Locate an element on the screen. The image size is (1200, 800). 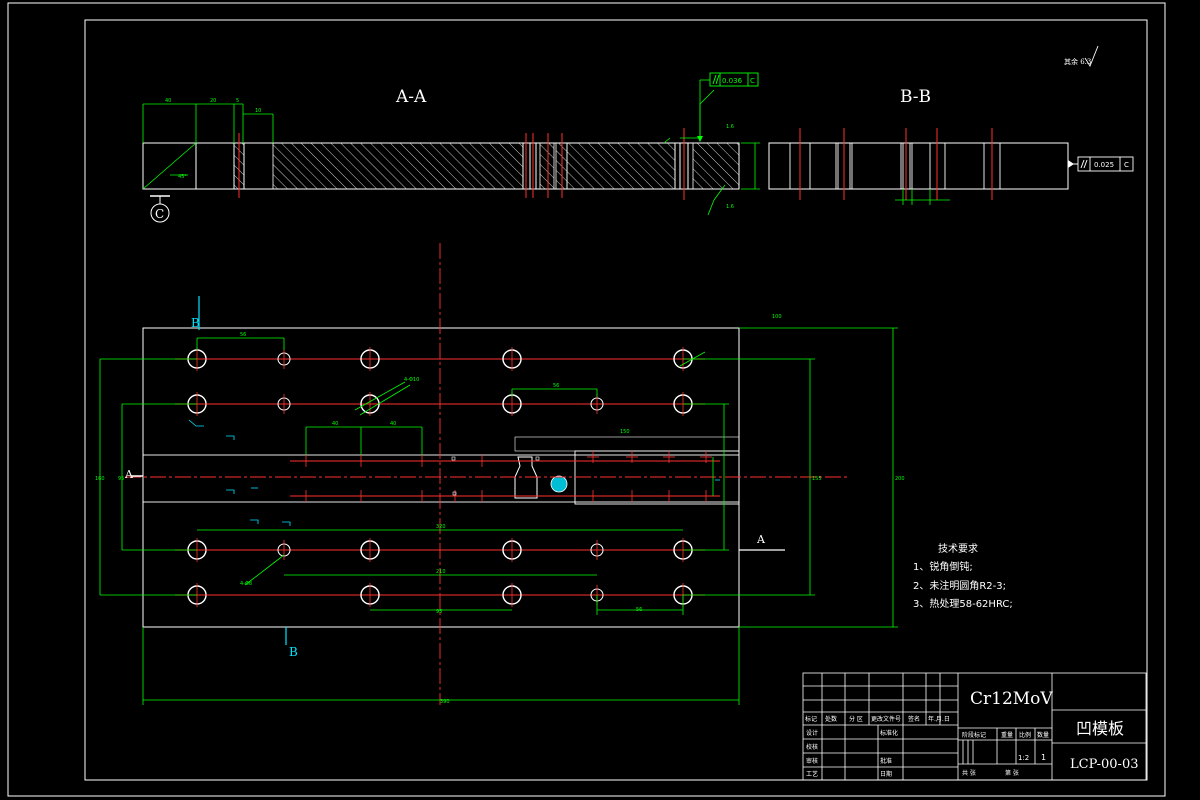
stage-mark-label: 阶段标记 is located at coordinates (974, 735).